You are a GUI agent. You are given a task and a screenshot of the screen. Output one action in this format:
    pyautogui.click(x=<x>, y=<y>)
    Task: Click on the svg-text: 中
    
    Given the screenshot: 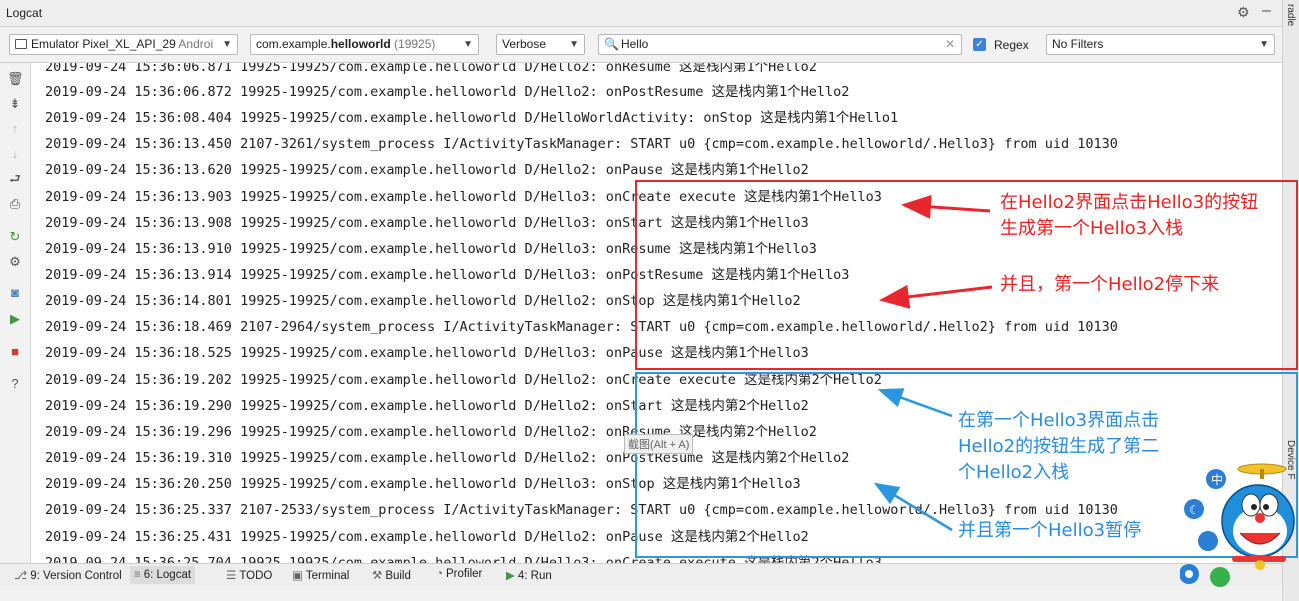 What is the action you would take?
    pyautogui.click(x=1217, y=479)
    